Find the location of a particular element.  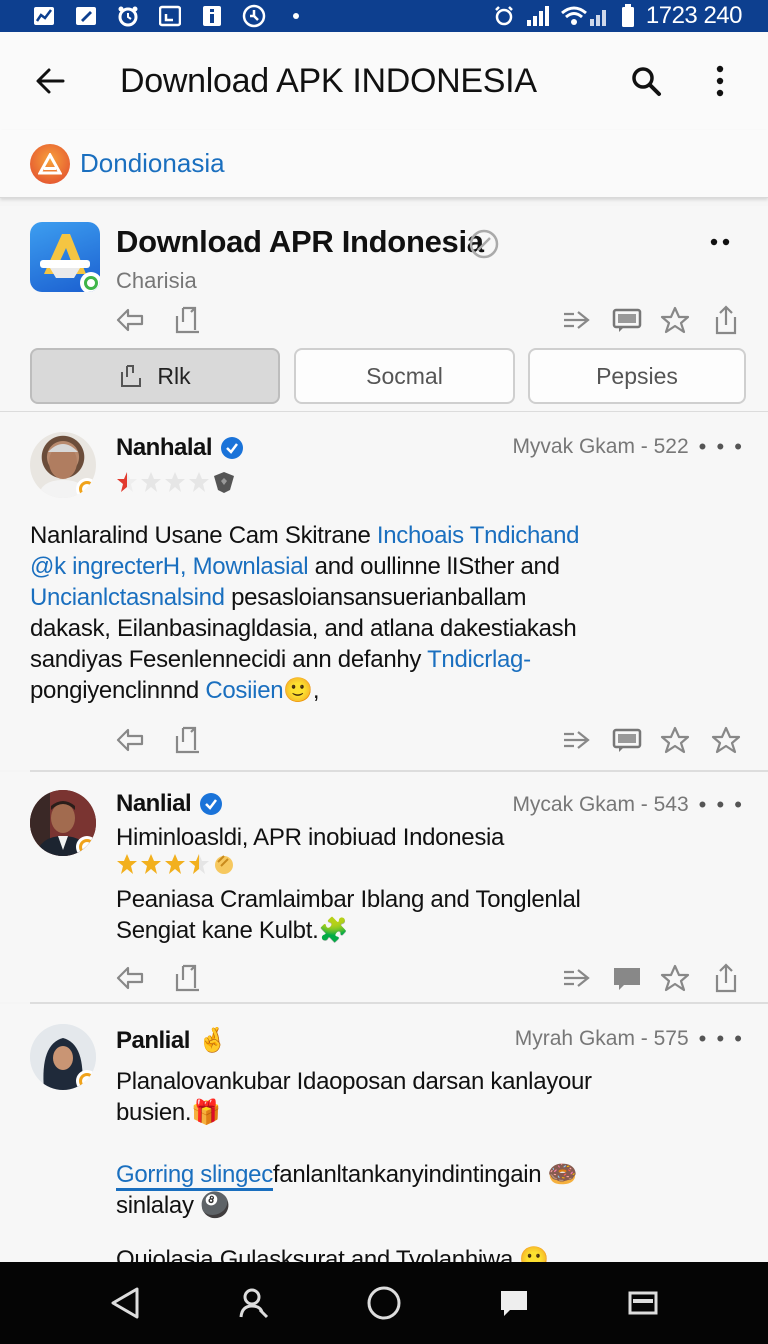

tab-label: Socmal is located at coordinates (404, 375).